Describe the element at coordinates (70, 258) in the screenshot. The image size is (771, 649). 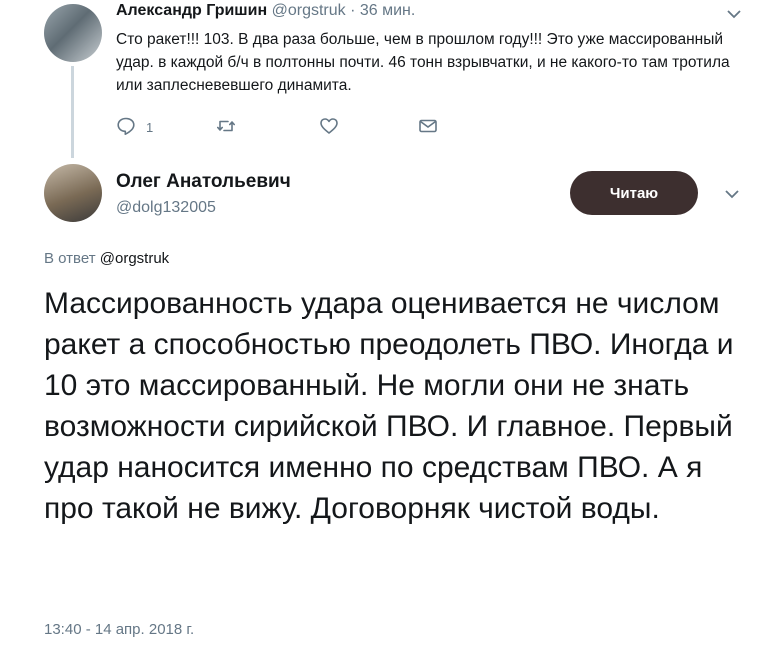
I see `reply-prefix: В ответ` at that location.